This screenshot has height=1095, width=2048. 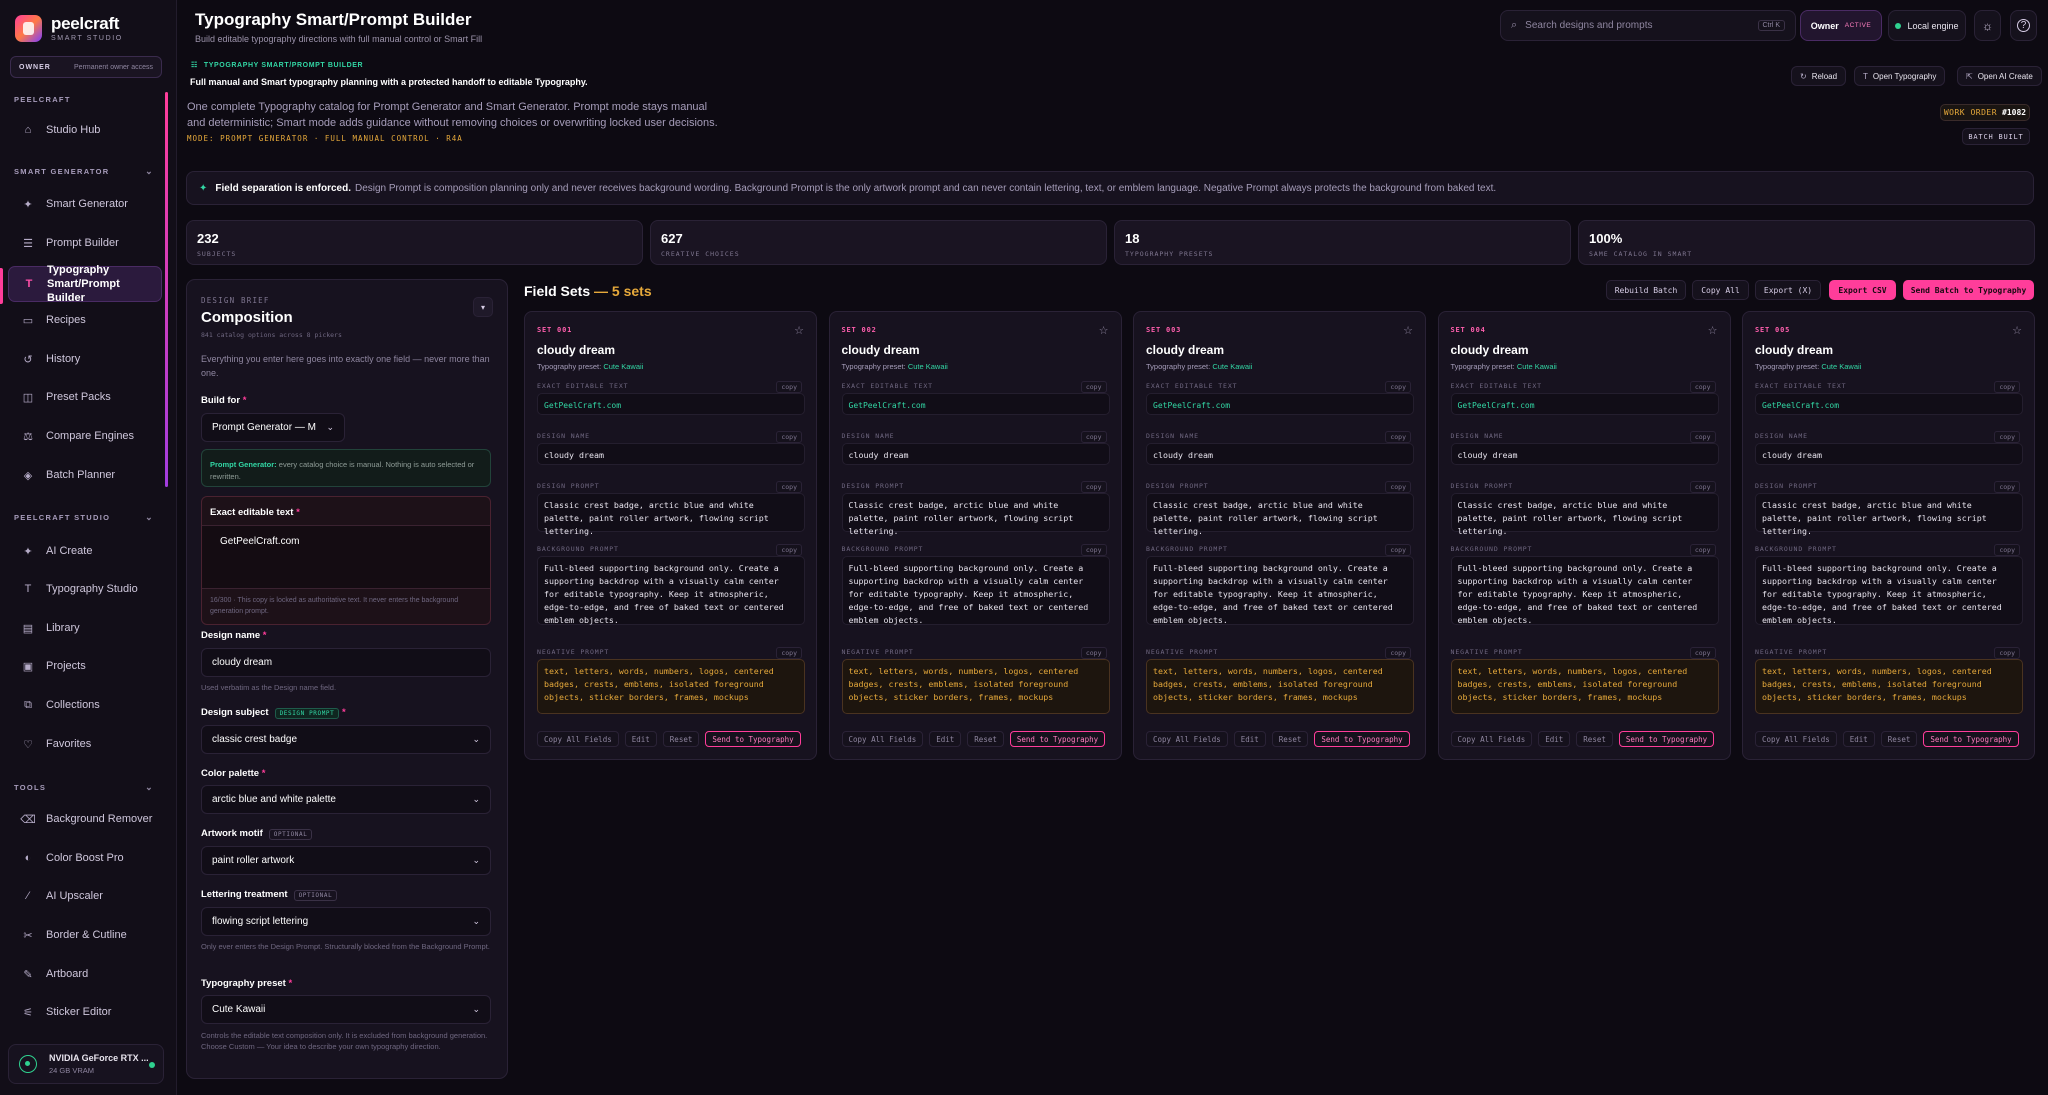 I want to click on search-input: Search designs and prompts, so click(x=1641, y=25).